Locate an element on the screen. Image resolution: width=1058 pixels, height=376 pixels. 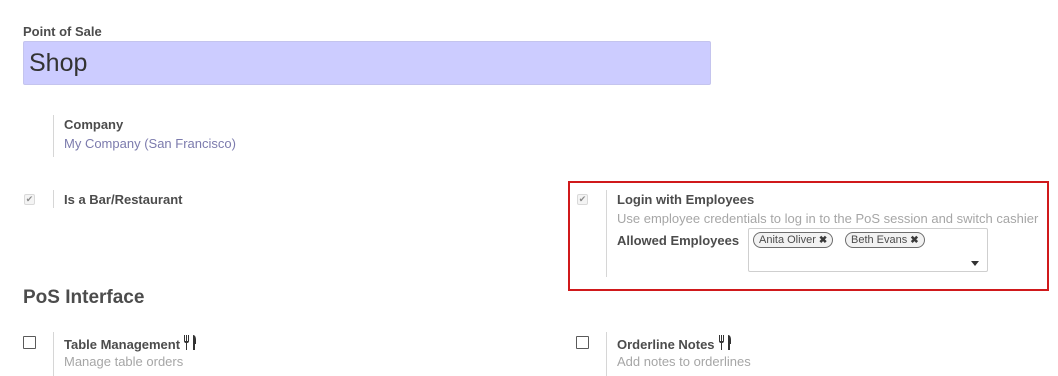
pos-interface-title: PoS Interface is located at coordinates (84, 297).